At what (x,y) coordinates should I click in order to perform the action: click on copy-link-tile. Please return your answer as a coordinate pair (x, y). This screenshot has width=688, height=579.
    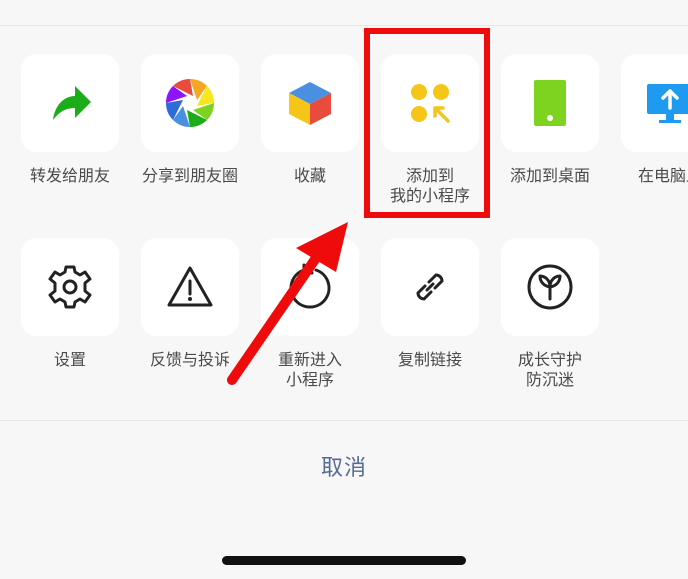
    Looking at the image, I should click on (430, 287).